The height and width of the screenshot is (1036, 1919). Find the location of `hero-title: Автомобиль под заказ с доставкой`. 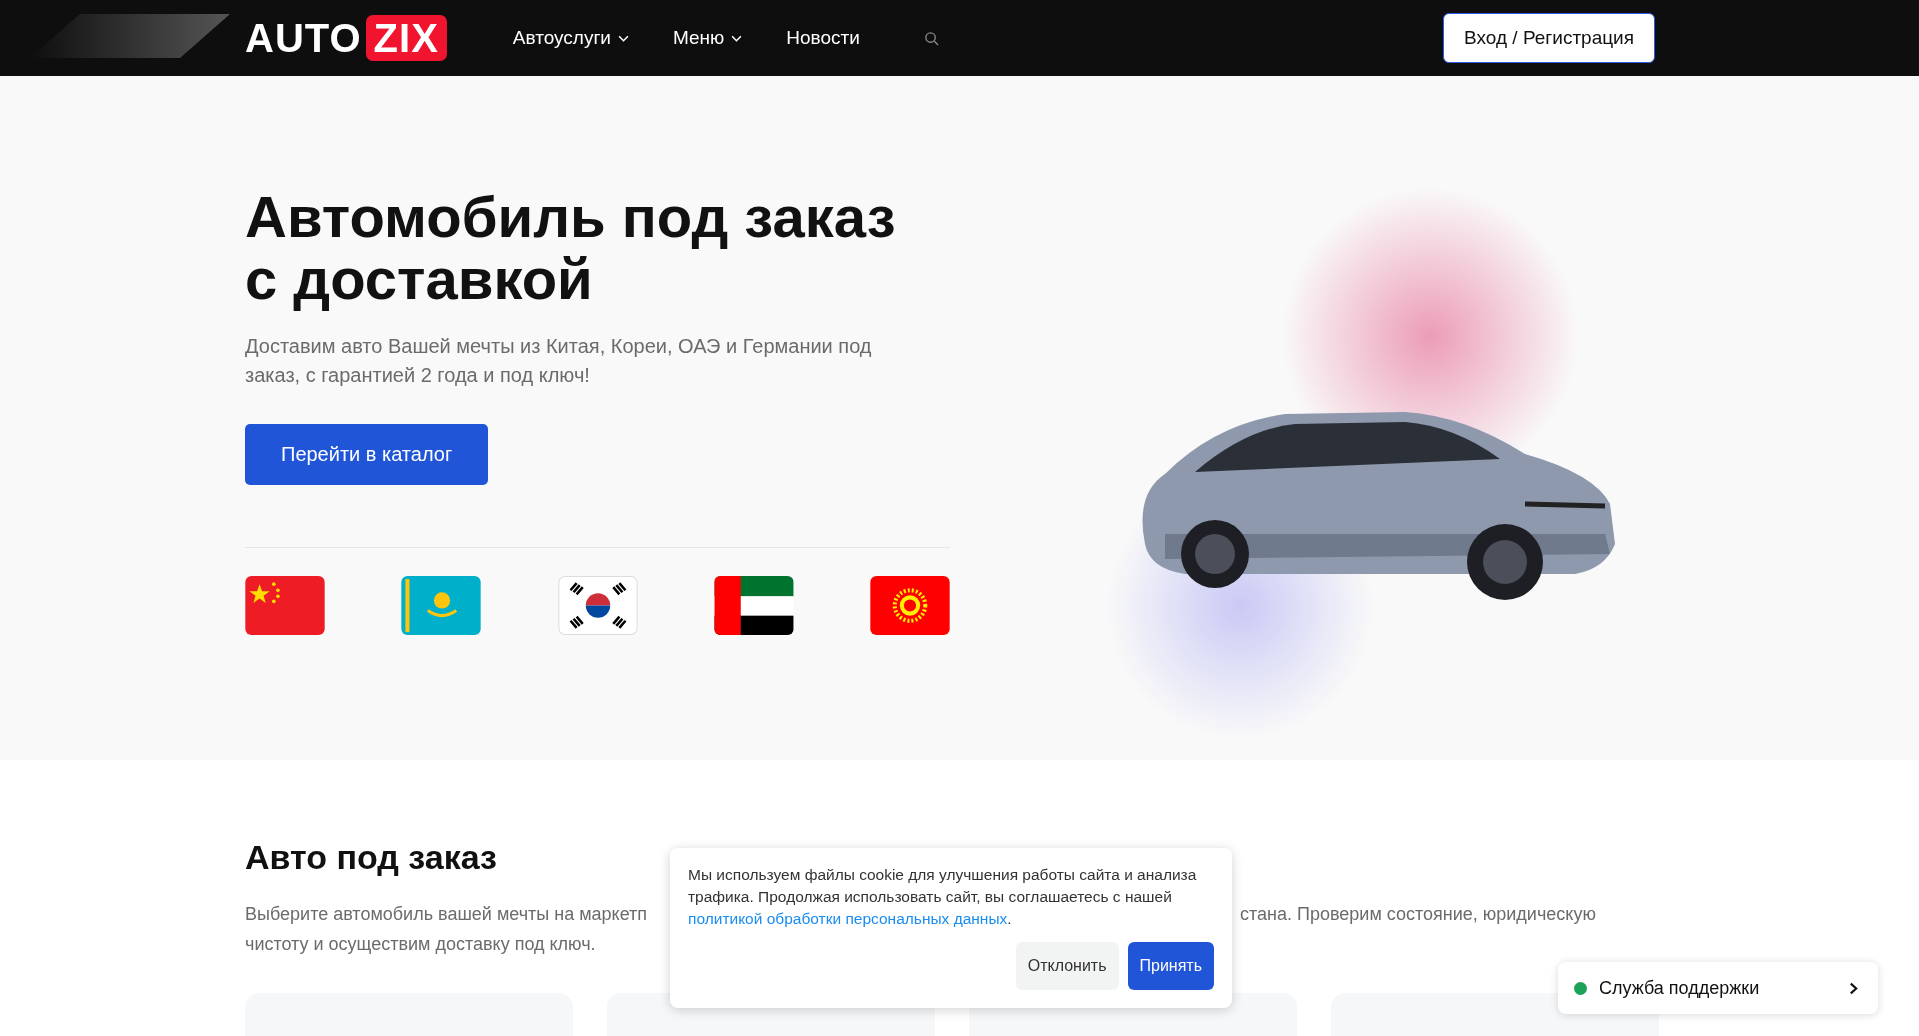

hero-title: Автомобиль под заказ с доставкой is located at coordinates (571, 248).